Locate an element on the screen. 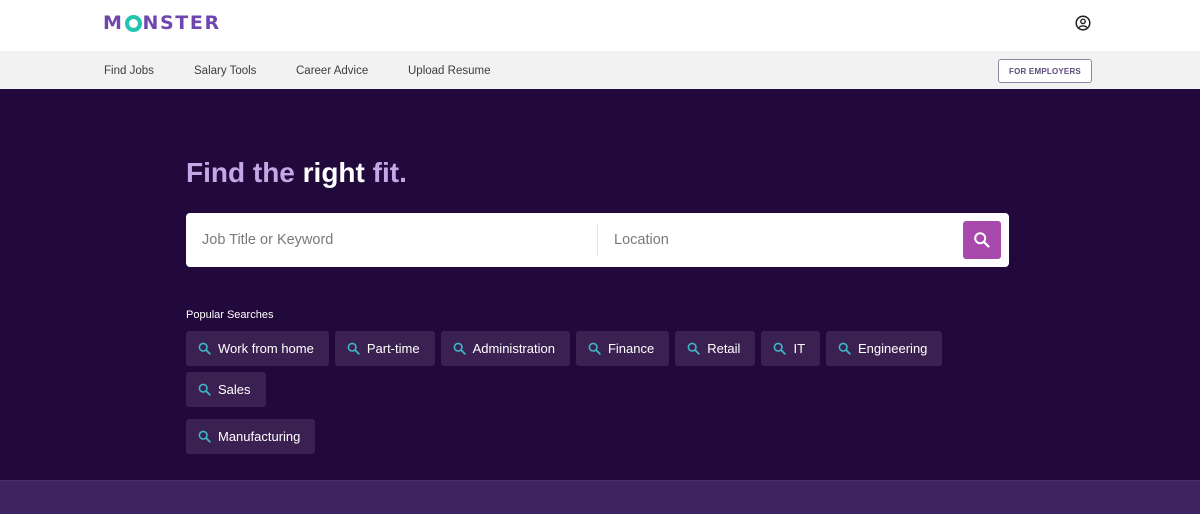 The height and width of the screenshot is (514, 1200). chip-label: IT is located at coordinates (799, 348).